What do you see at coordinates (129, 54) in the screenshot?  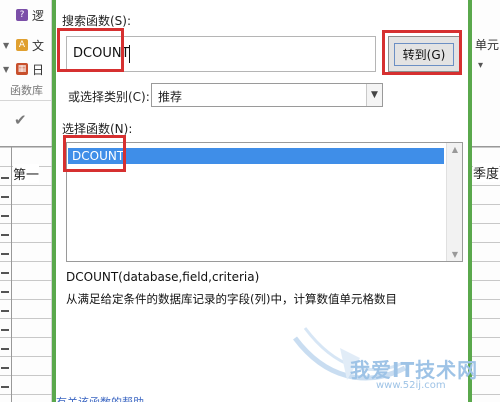 I see `text-caret` at bounding box center [129, 54].